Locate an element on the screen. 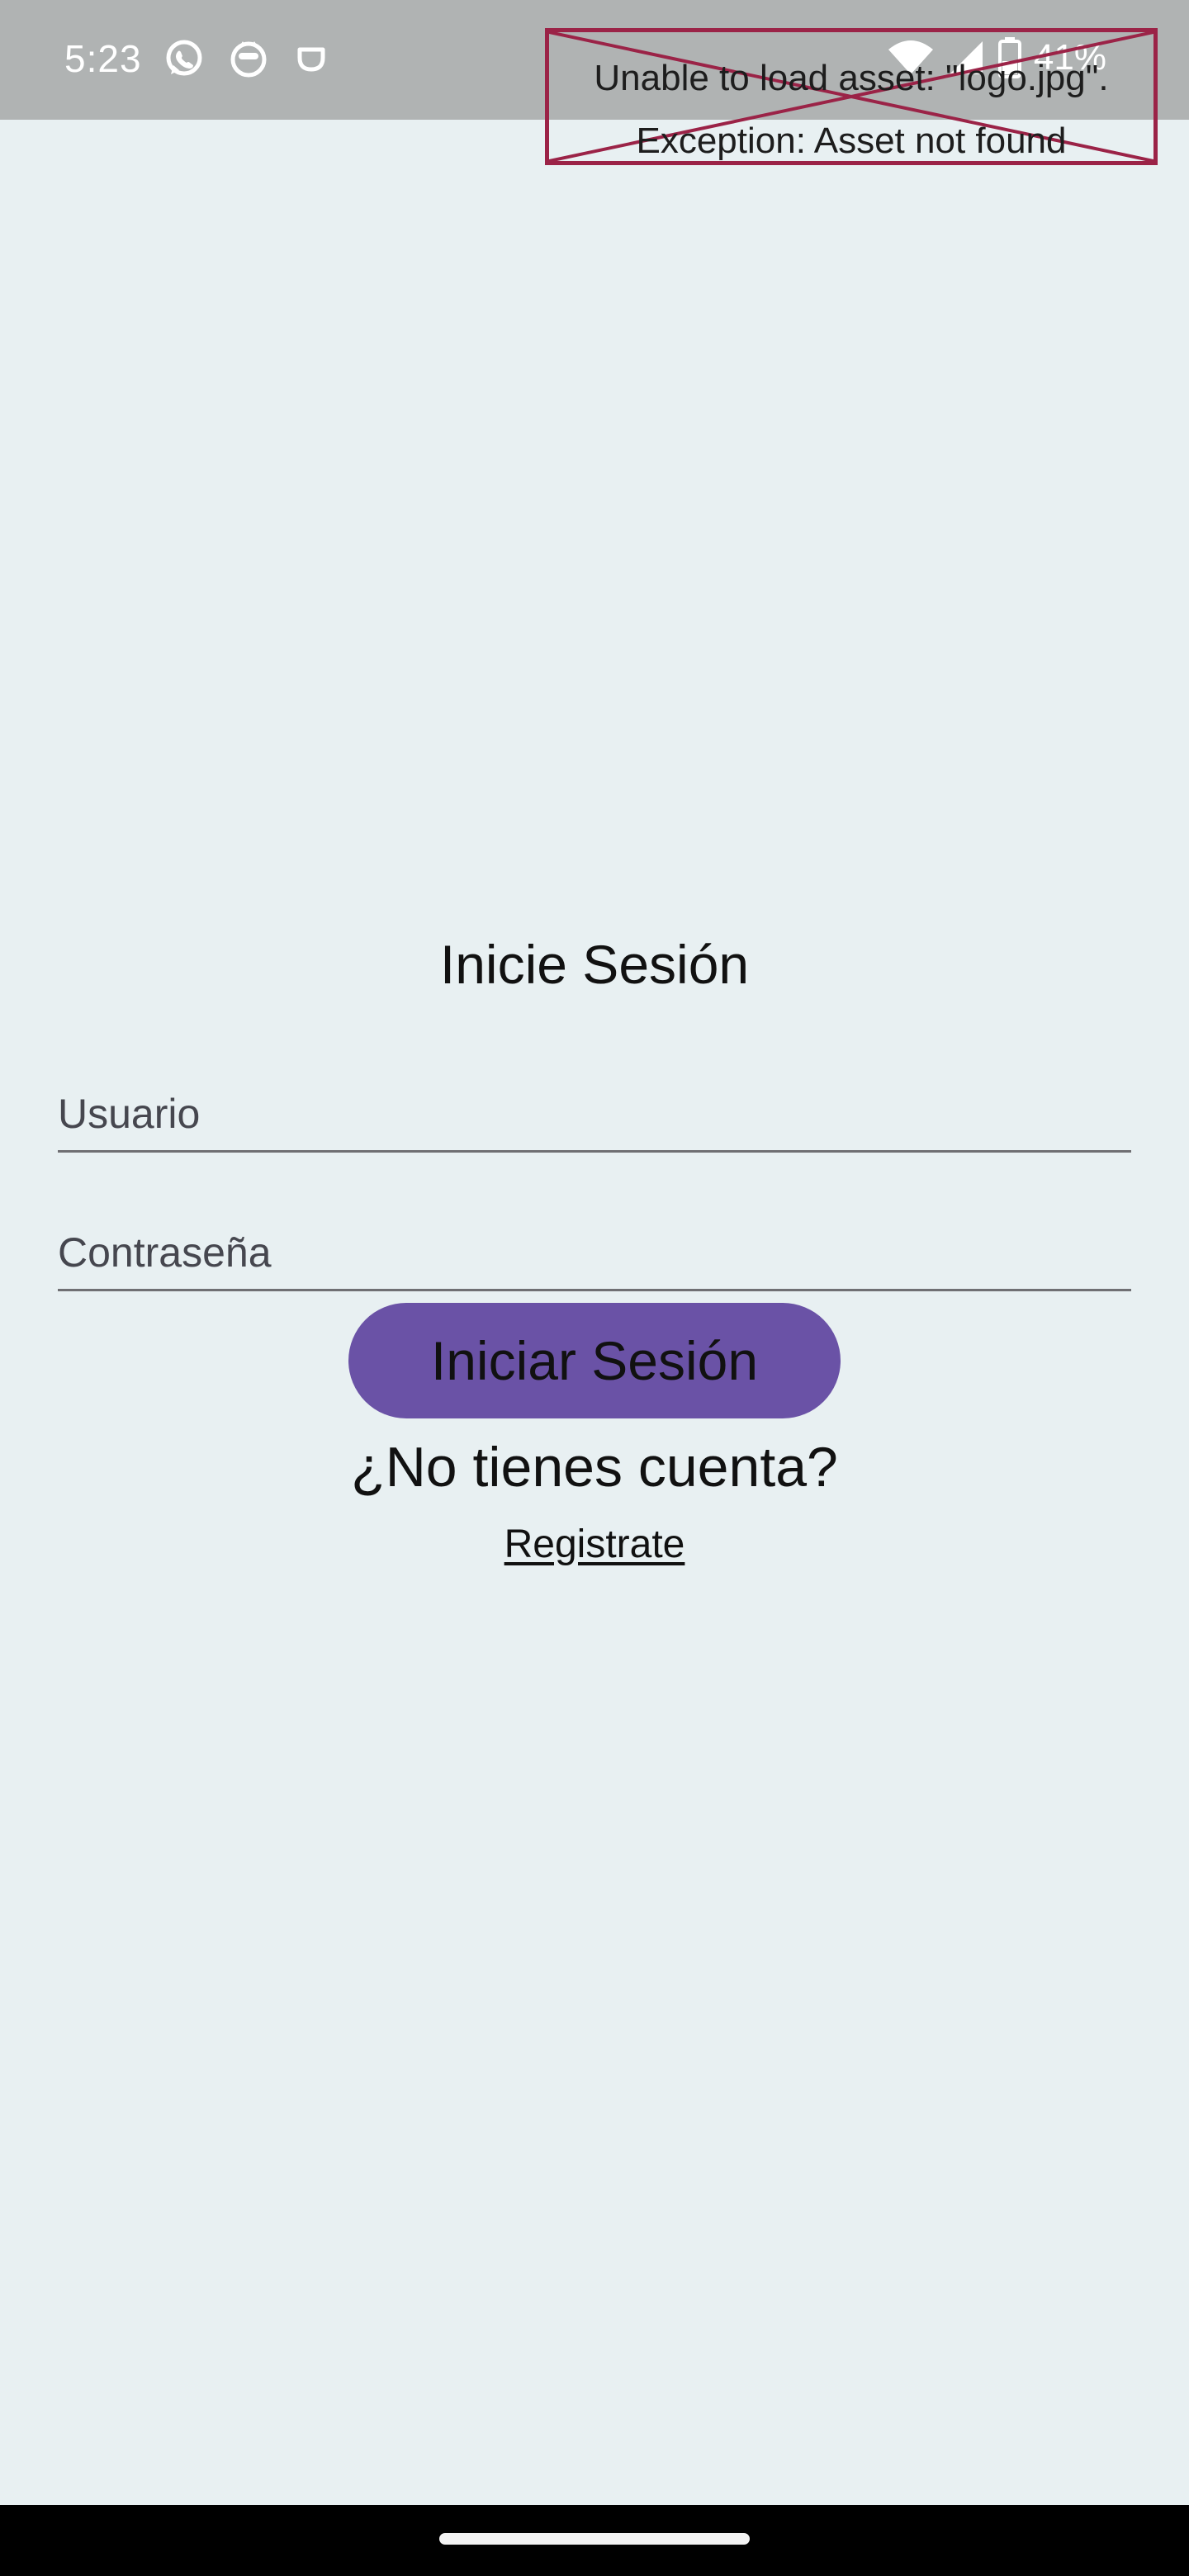 Image resolution: width=1189 pixels, height=2576 pixels. cup-app-icon is located at coordinates (311, 59).